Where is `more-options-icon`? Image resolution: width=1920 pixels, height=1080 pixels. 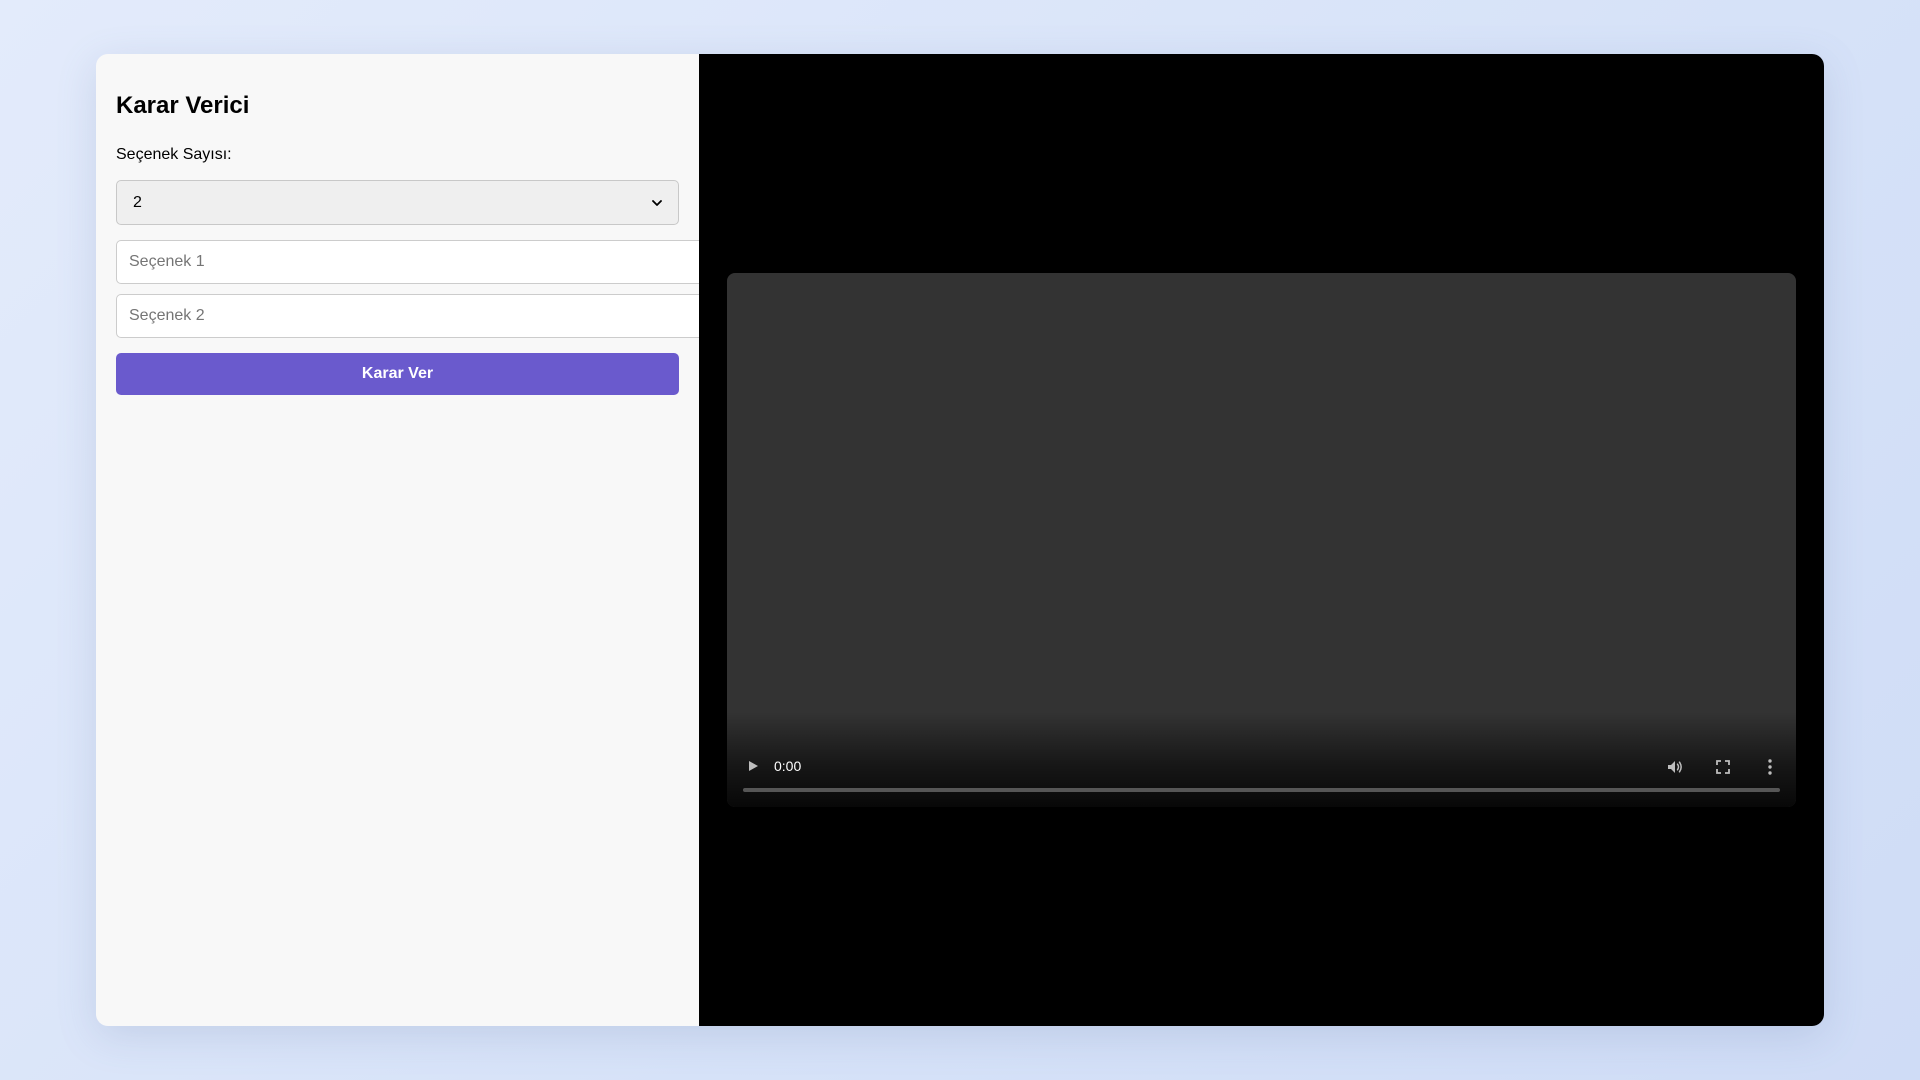
more-options-icon is located at coordinates (1770, 767).